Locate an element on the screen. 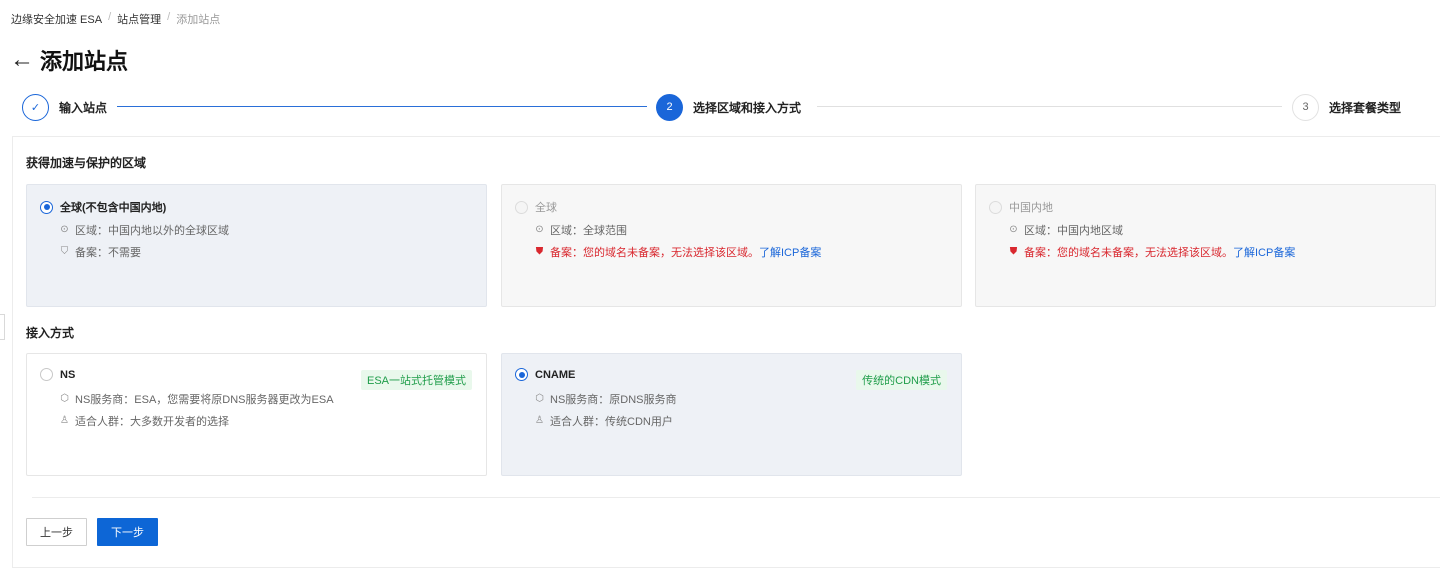 Image resolution: width=1440 pixels, height=570 pixels. step-1: ✓ 输入站点 is located at coordinates (64, 107).